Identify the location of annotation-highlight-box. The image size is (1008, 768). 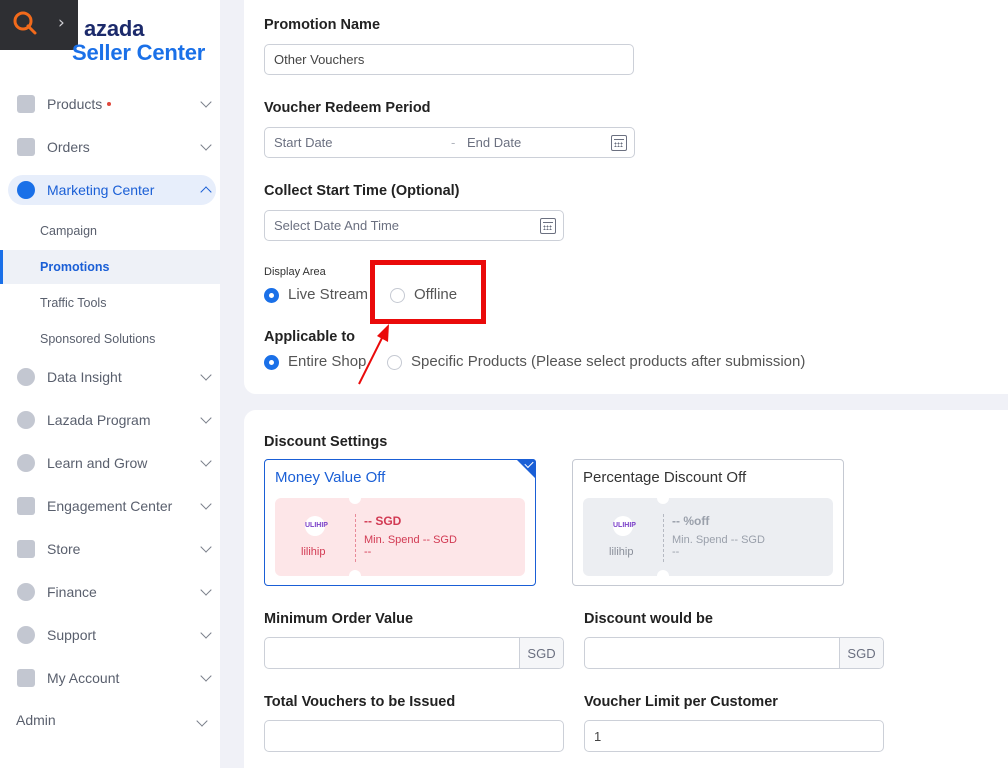
(428, 292).